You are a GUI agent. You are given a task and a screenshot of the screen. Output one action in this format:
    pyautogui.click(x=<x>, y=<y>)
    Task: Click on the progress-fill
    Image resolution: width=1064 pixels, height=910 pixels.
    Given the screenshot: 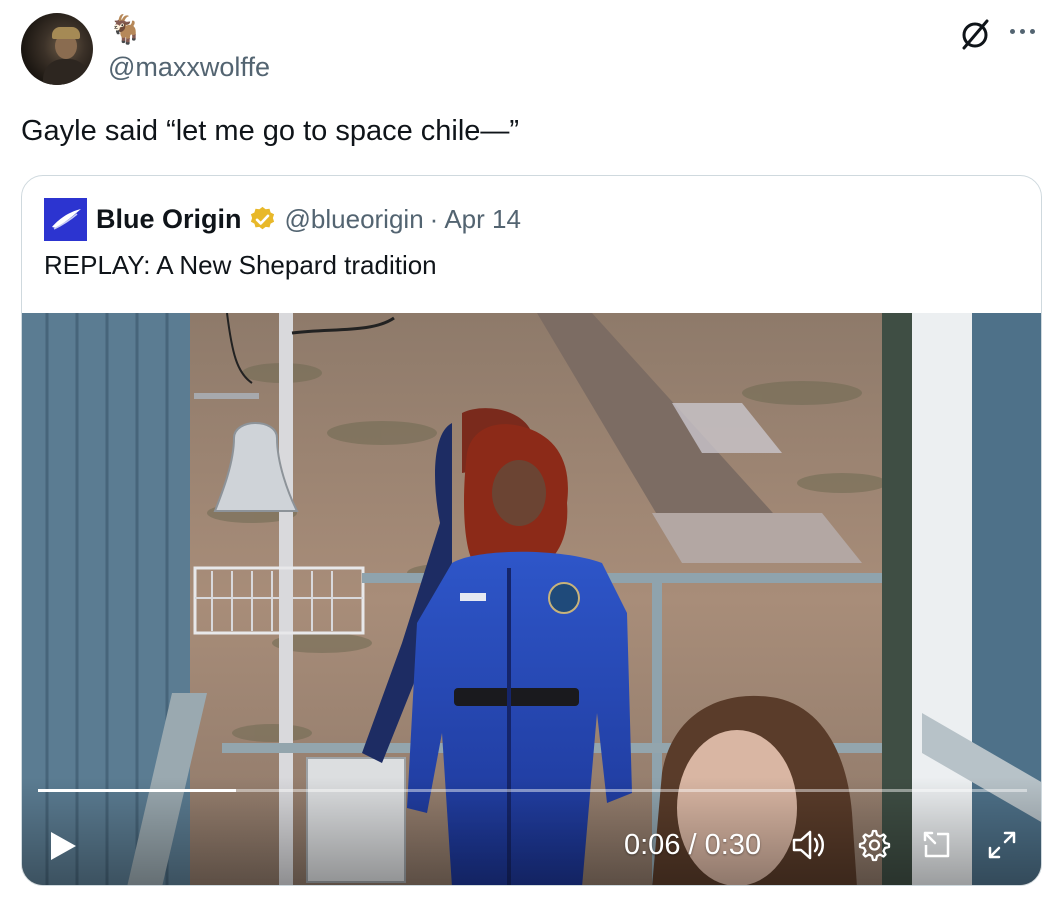 What is the action you would take?
    pyautogui.click(x=137, y=790)
    